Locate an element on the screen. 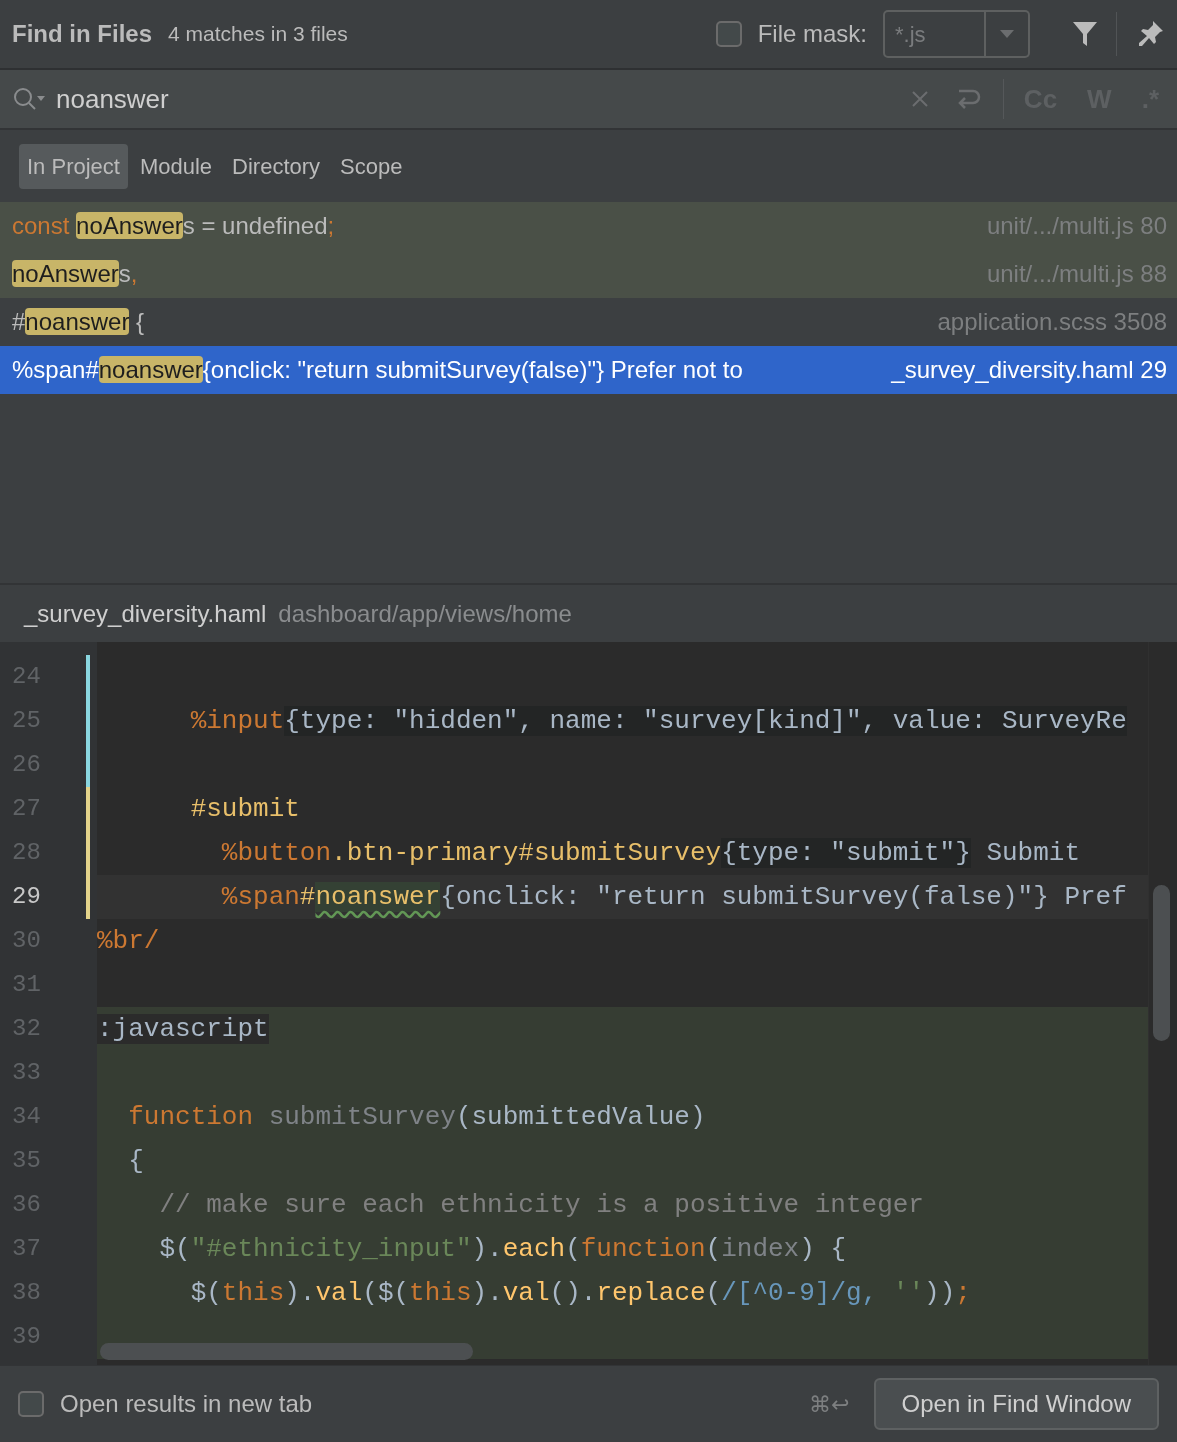  file-path: dashboard/app/views/home is located at coordinates (425, 613).